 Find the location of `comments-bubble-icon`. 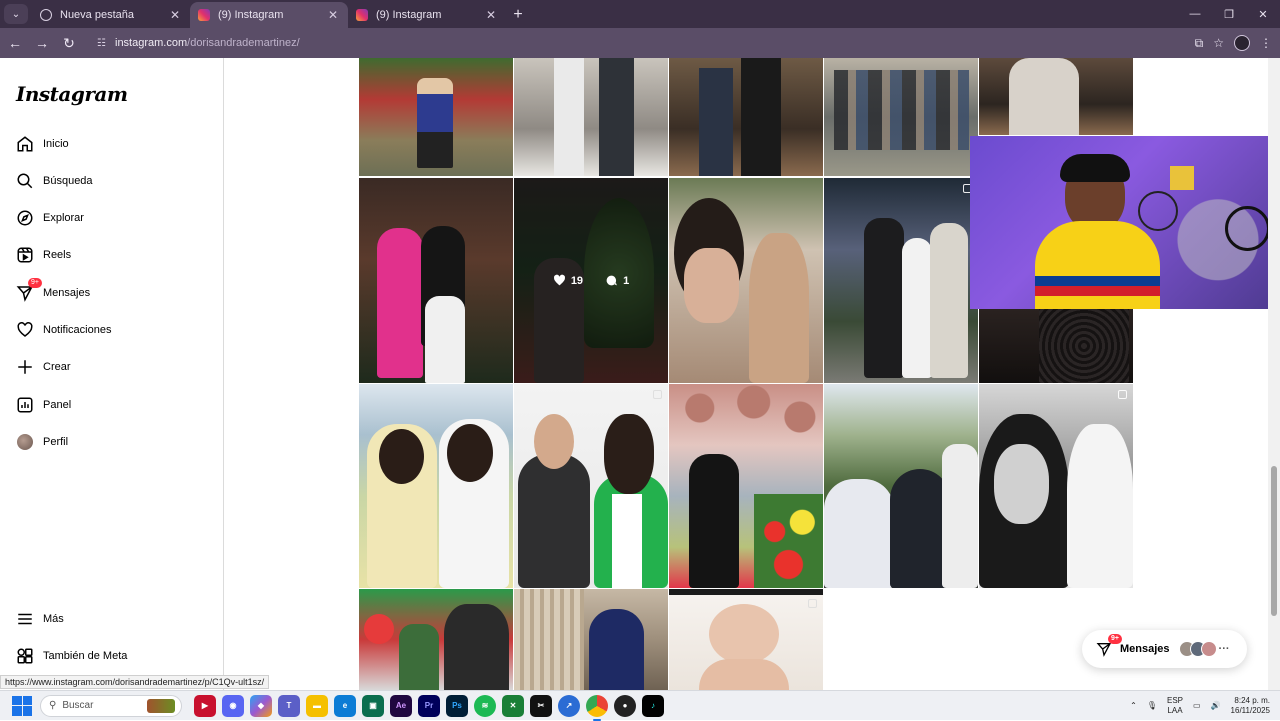

comments-bubble-icon is located at coordinates (611, 280).